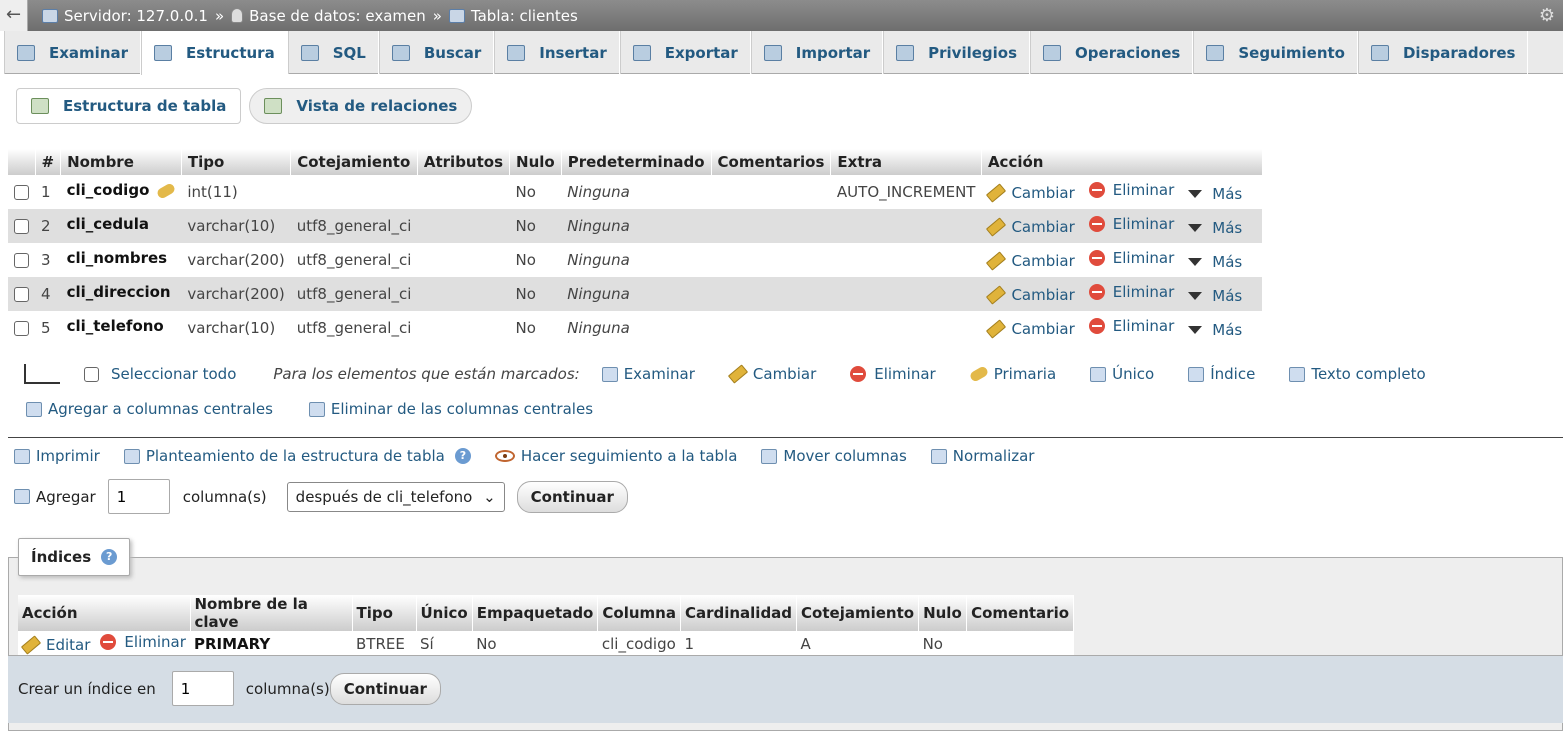  Describe the element at coordinates (136, 16) in the screenshot. I see `breadcrumb-server: Servidor: 127.0.0.1` at that location.